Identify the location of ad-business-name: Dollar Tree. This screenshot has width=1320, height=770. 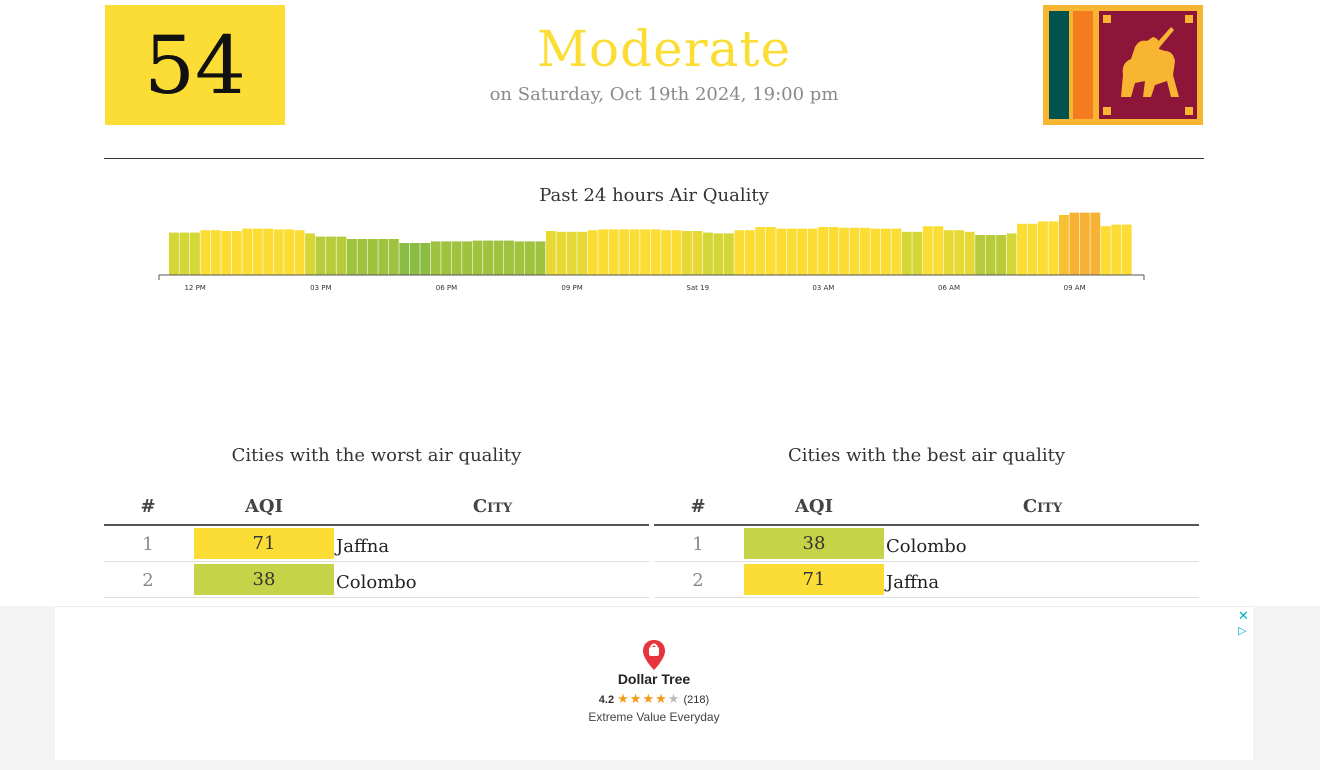
(654, 679).